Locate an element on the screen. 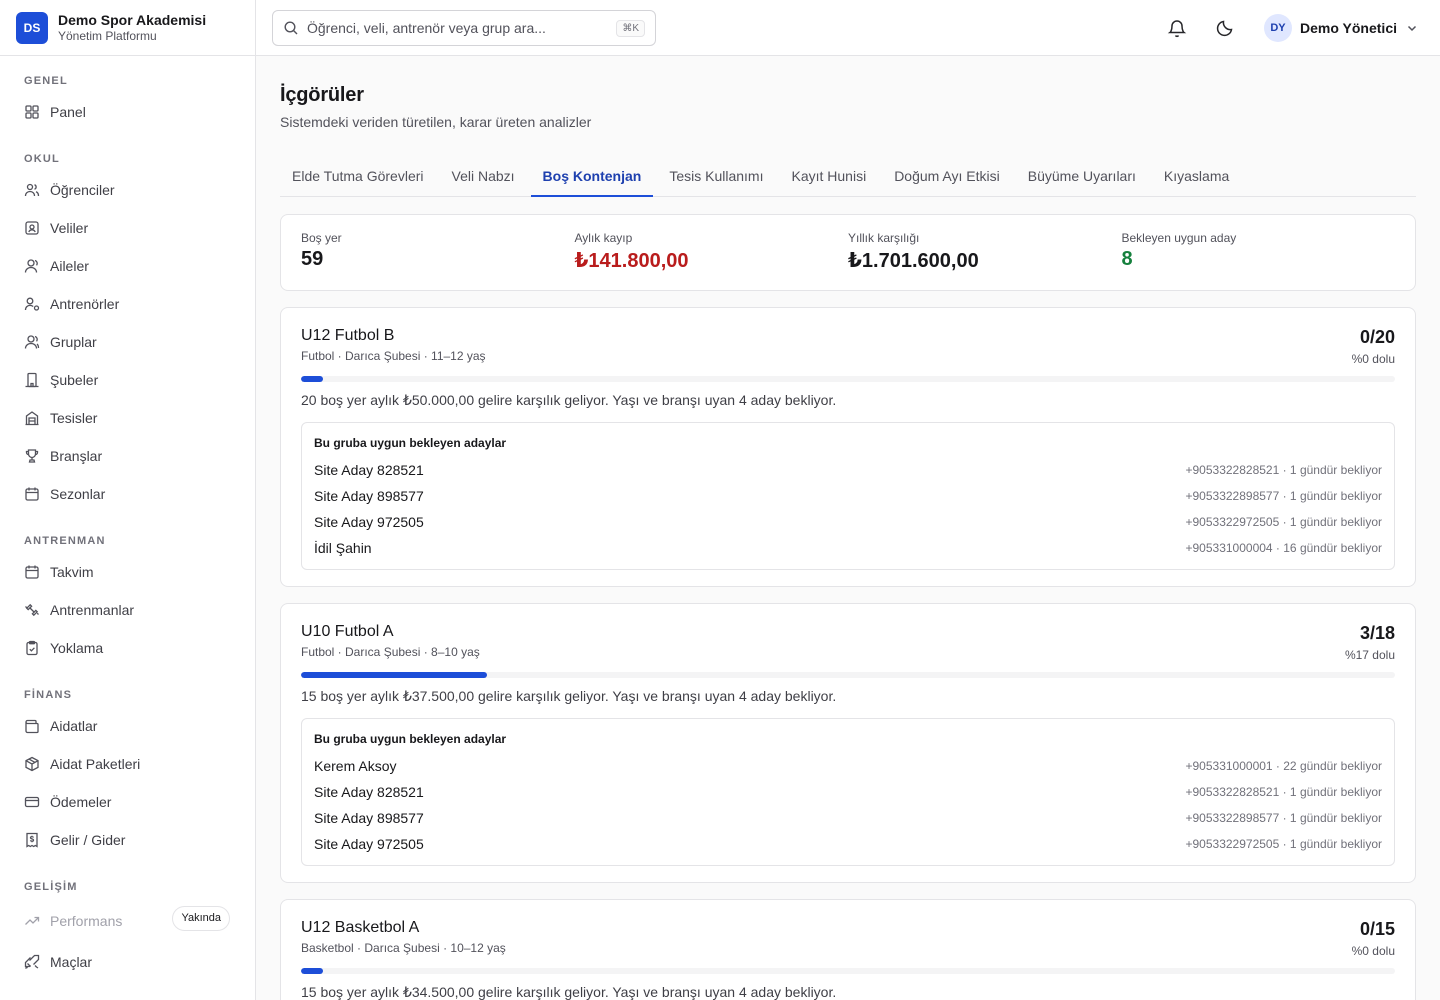 The image size is (1440, 1000). sidebar-item-label: Maçlar is located at coordinates (71, 962).